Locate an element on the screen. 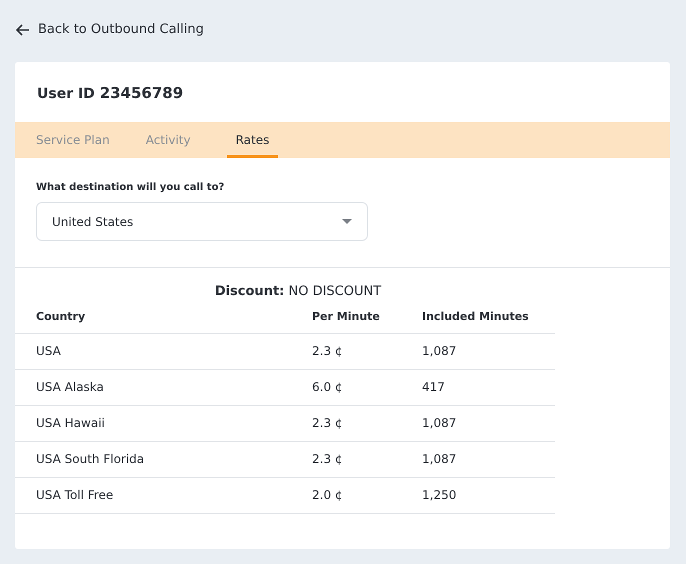  column-header: Included Minutes is located at coordinates (476, 316).